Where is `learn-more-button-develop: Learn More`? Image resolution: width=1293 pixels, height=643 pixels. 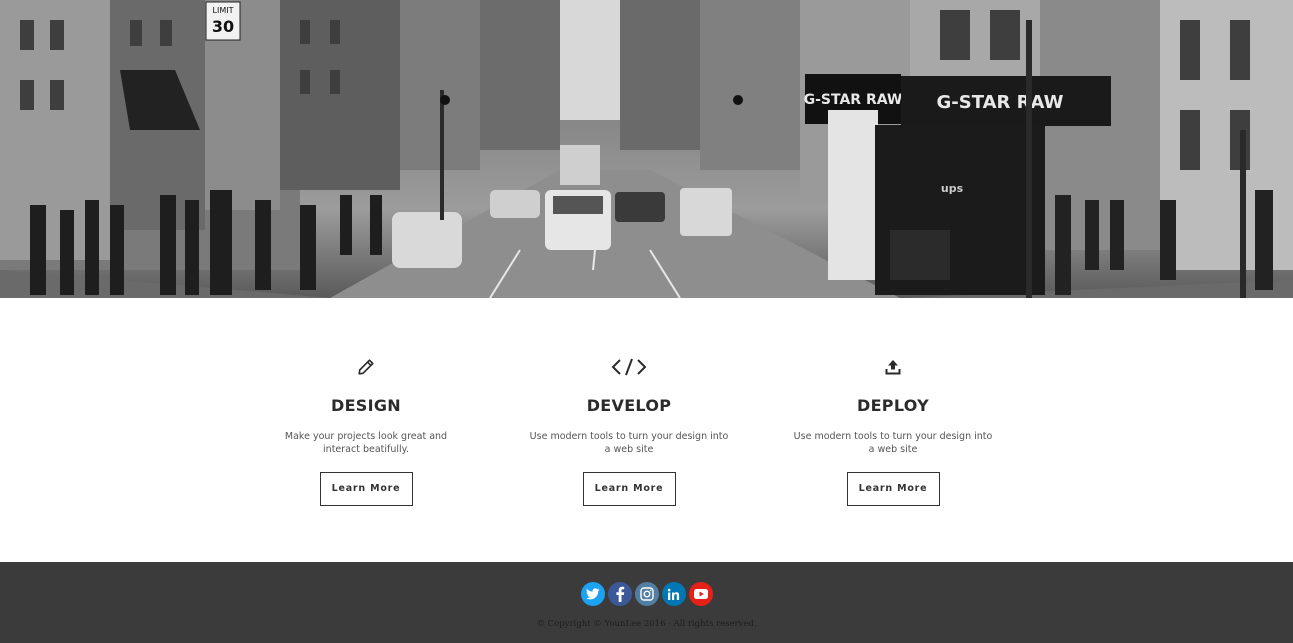 learn-more-button-develop: Learn More is located at coordinates (629, 489).